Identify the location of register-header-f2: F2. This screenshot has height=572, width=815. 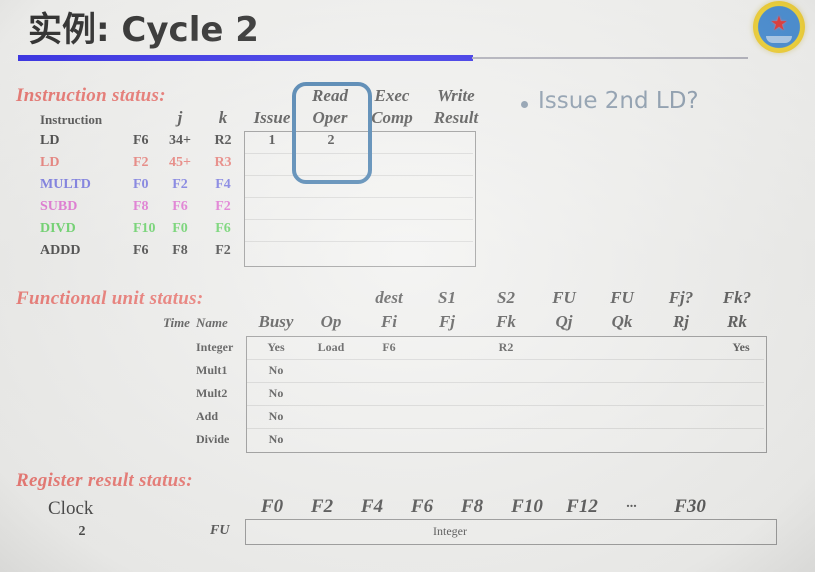
(322, 506).